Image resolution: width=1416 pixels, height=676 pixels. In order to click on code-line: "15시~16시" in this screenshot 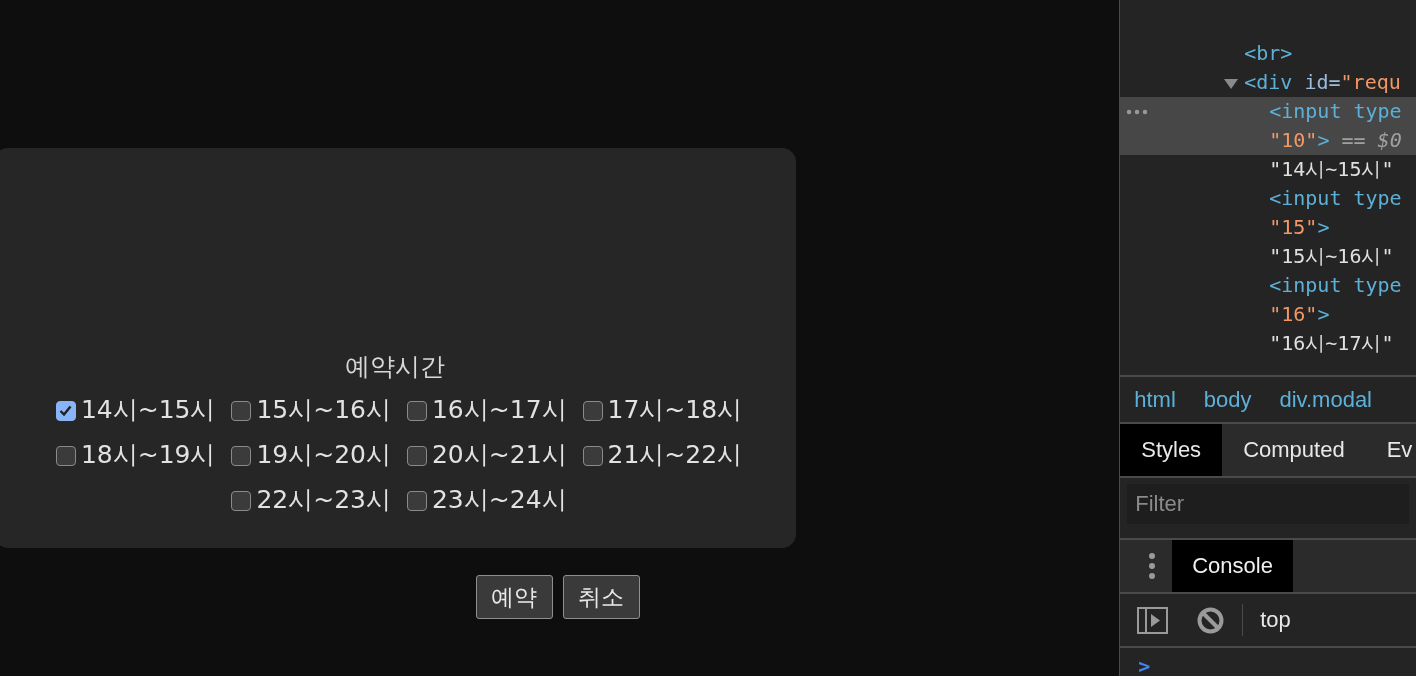, I will do `click(1331, 256)`.